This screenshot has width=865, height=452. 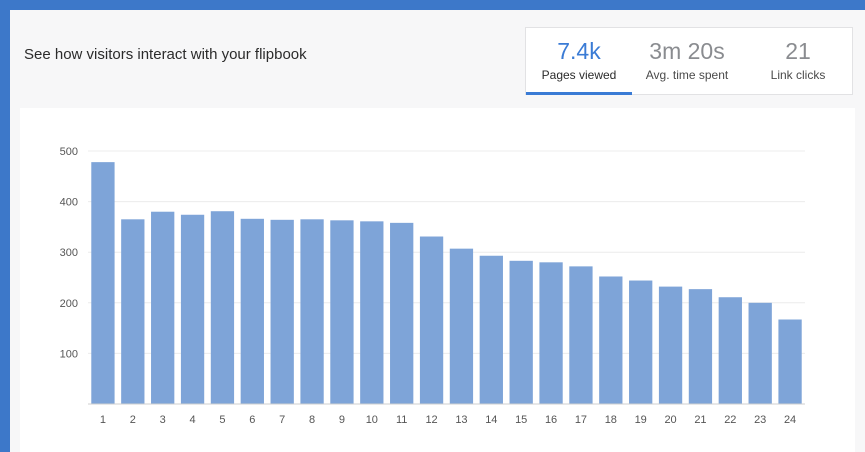 I want to click on x-tick-label: 16, so click(x=551, y=420).